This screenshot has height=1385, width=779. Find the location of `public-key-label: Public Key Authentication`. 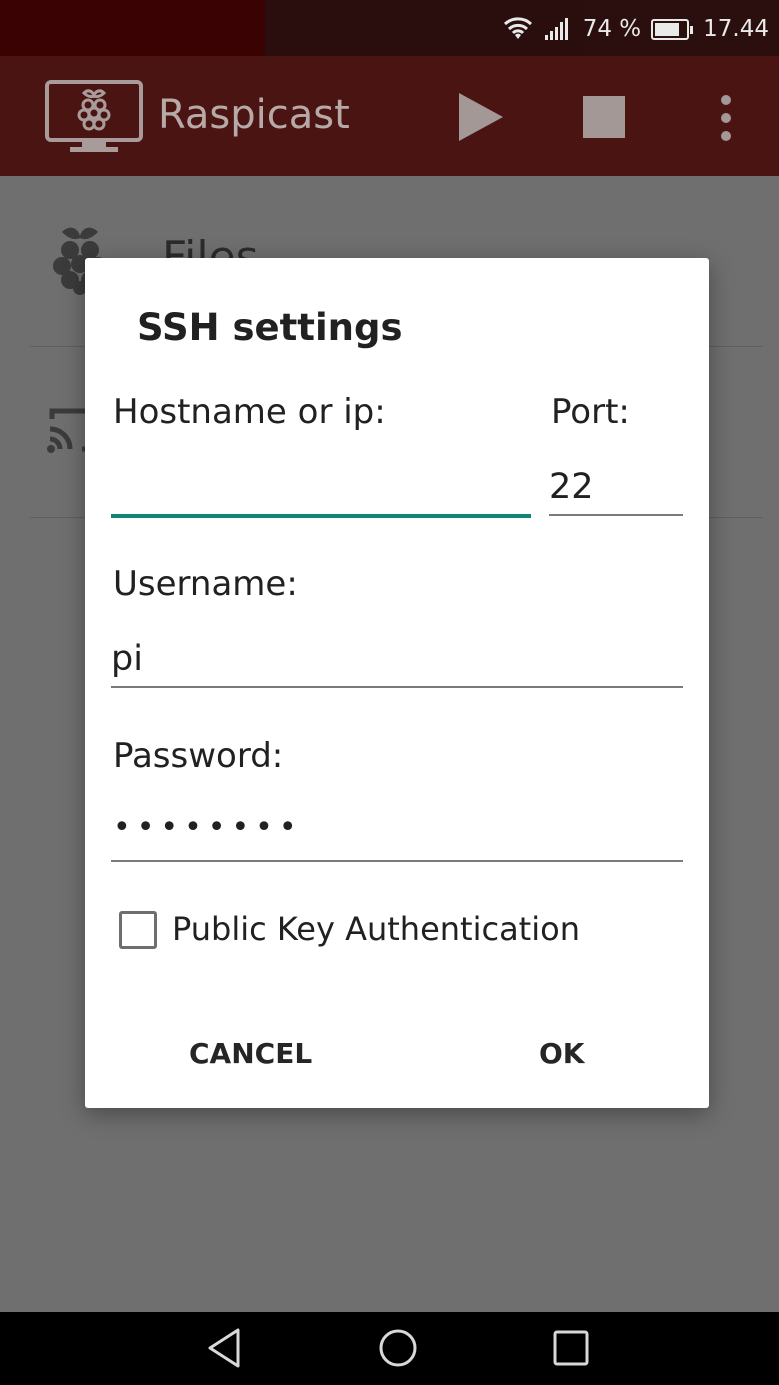

public-key-label: Public Key Authentication is located at coordinates (376, 929).